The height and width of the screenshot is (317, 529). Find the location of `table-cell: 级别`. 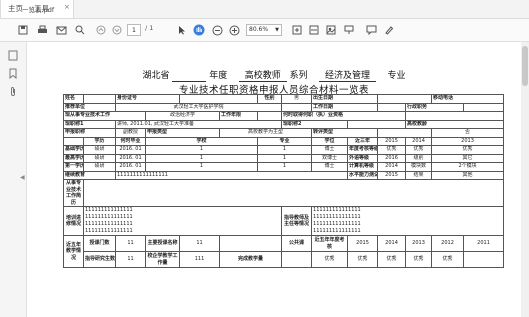

table-cell: 级别 is located at coordinates (419, 158).